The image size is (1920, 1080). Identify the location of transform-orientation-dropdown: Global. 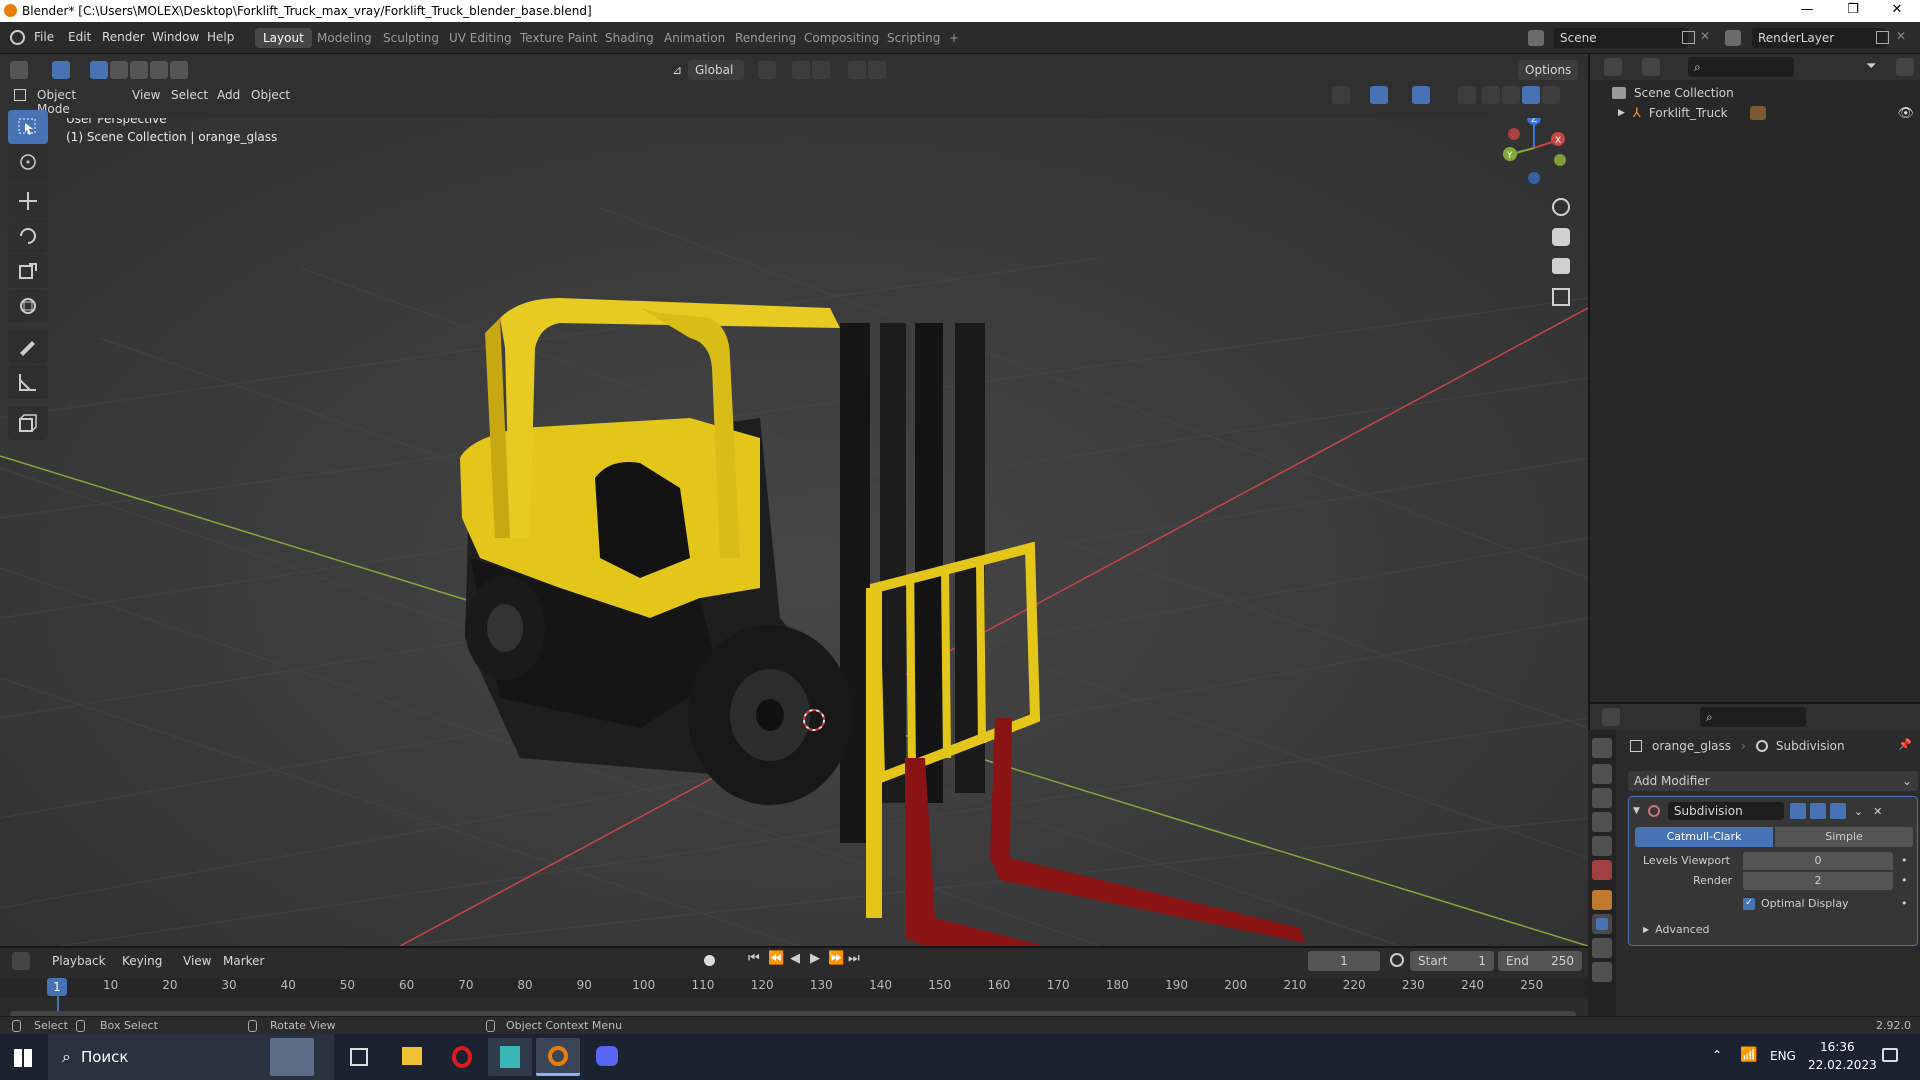
(716, 70).